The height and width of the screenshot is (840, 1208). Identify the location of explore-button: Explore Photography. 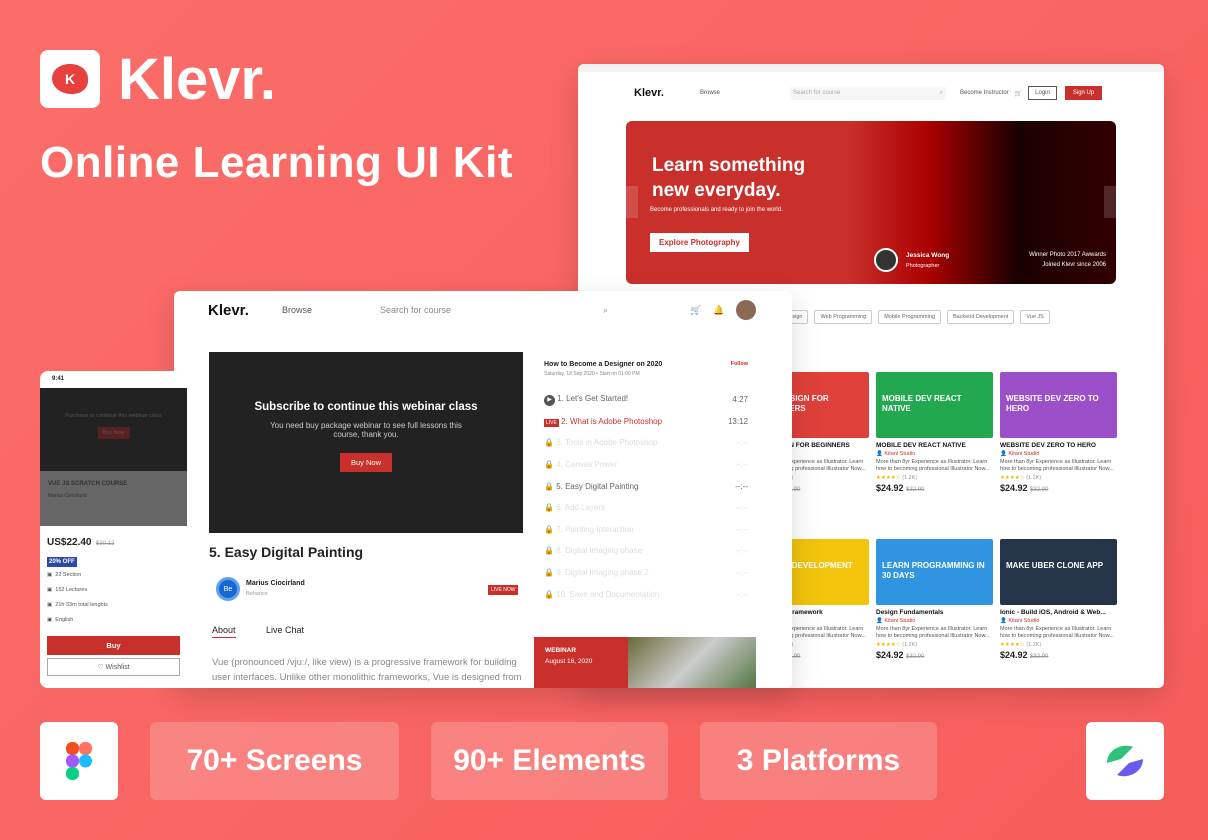
(699, 242).